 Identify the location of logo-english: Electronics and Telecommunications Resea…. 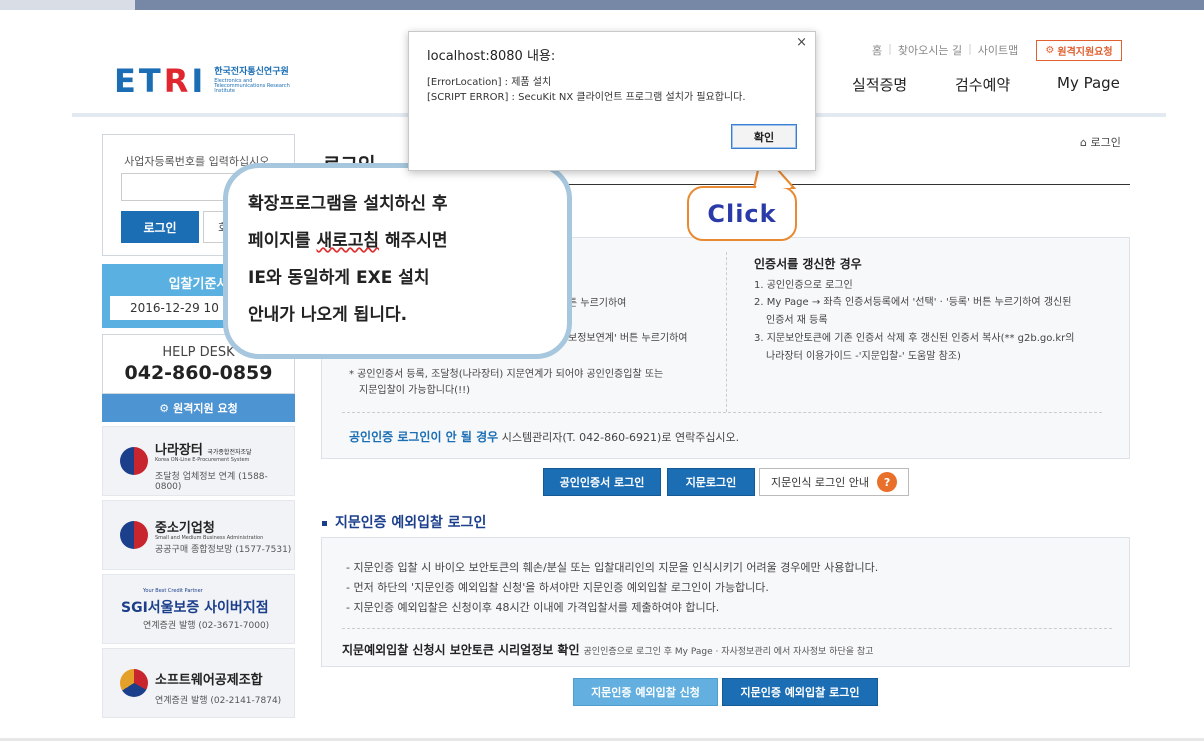
(252, 86).